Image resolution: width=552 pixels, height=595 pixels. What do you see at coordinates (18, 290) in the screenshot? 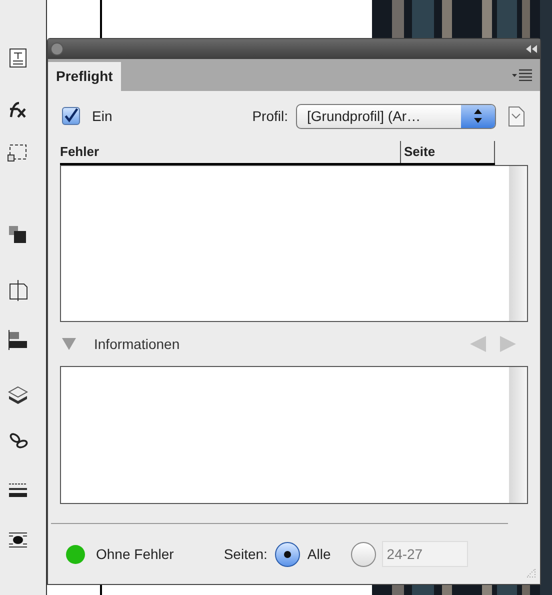
I see `page-icon` at bounding box center [18, 290].